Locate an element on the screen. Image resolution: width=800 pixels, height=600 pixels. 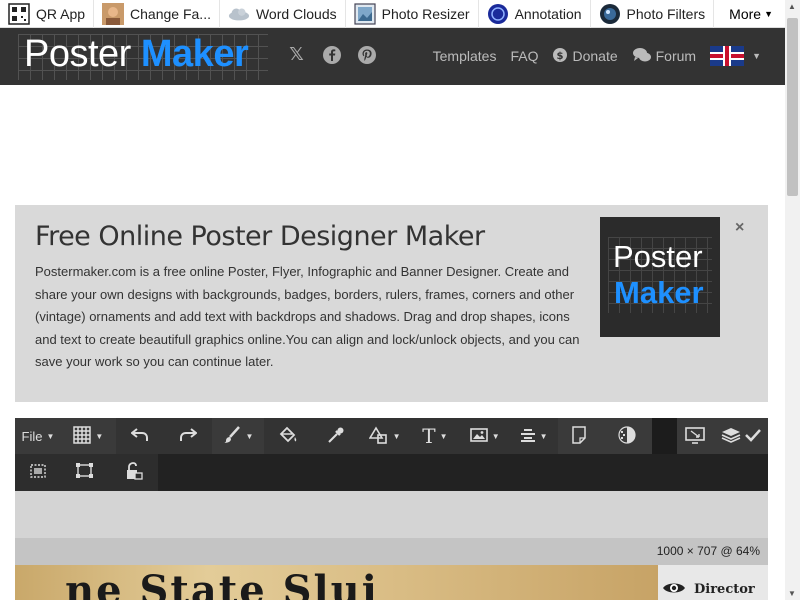
checkmark-icon is located at coordinates (752, 436).